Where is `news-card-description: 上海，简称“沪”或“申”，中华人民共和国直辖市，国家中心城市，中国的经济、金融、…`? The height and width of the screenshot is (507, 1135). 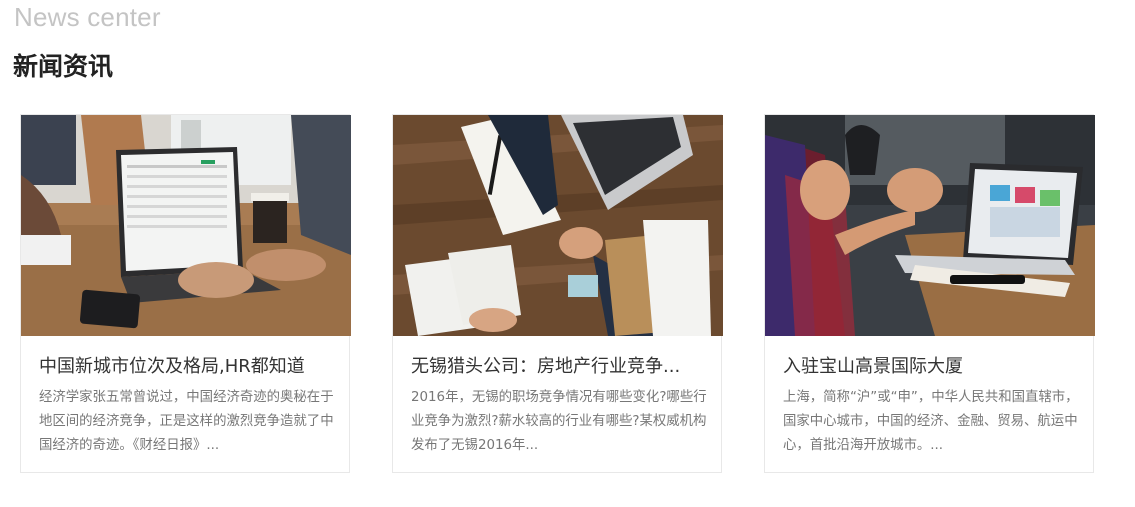 news-card-description: 上海，简称“沪”或“申”，中华人民共和国直辖市，国家中心城市，中国的经济、金融、… is located at coordinates (931, 421).